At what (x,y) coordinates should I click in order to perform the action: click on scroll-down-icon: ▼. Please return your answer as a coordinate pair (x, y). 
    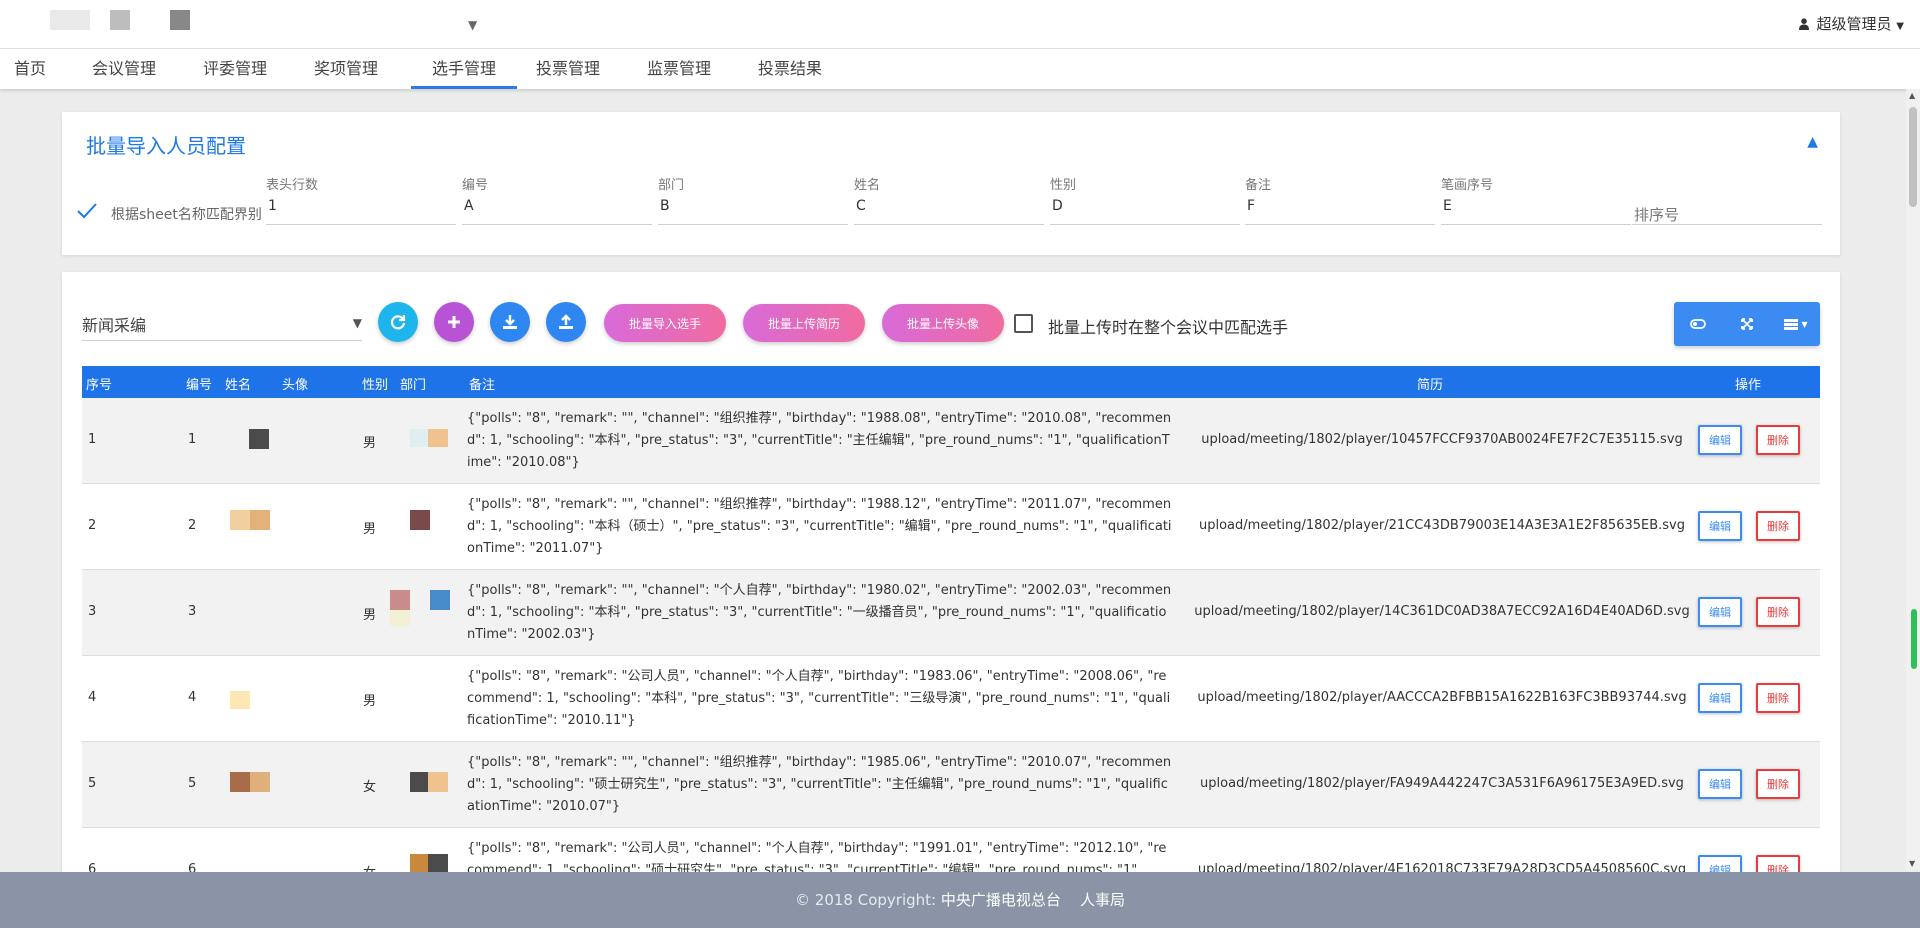
    Looking at the image, I should click on (1912, 863).